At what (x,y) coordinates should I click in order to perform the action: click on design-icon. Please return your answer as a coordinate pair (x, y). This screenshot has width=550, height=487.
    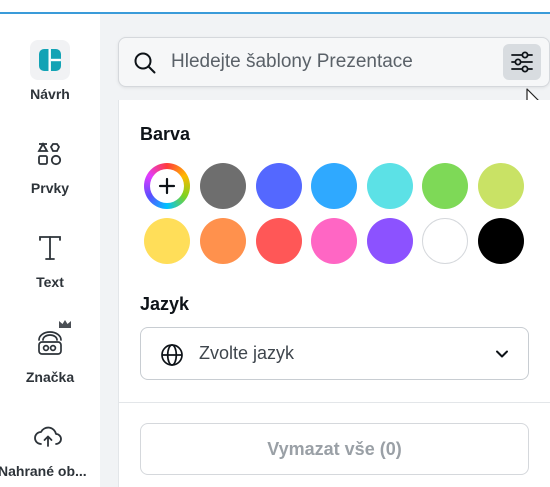
    Looking at the image, I should click on (50, 60).